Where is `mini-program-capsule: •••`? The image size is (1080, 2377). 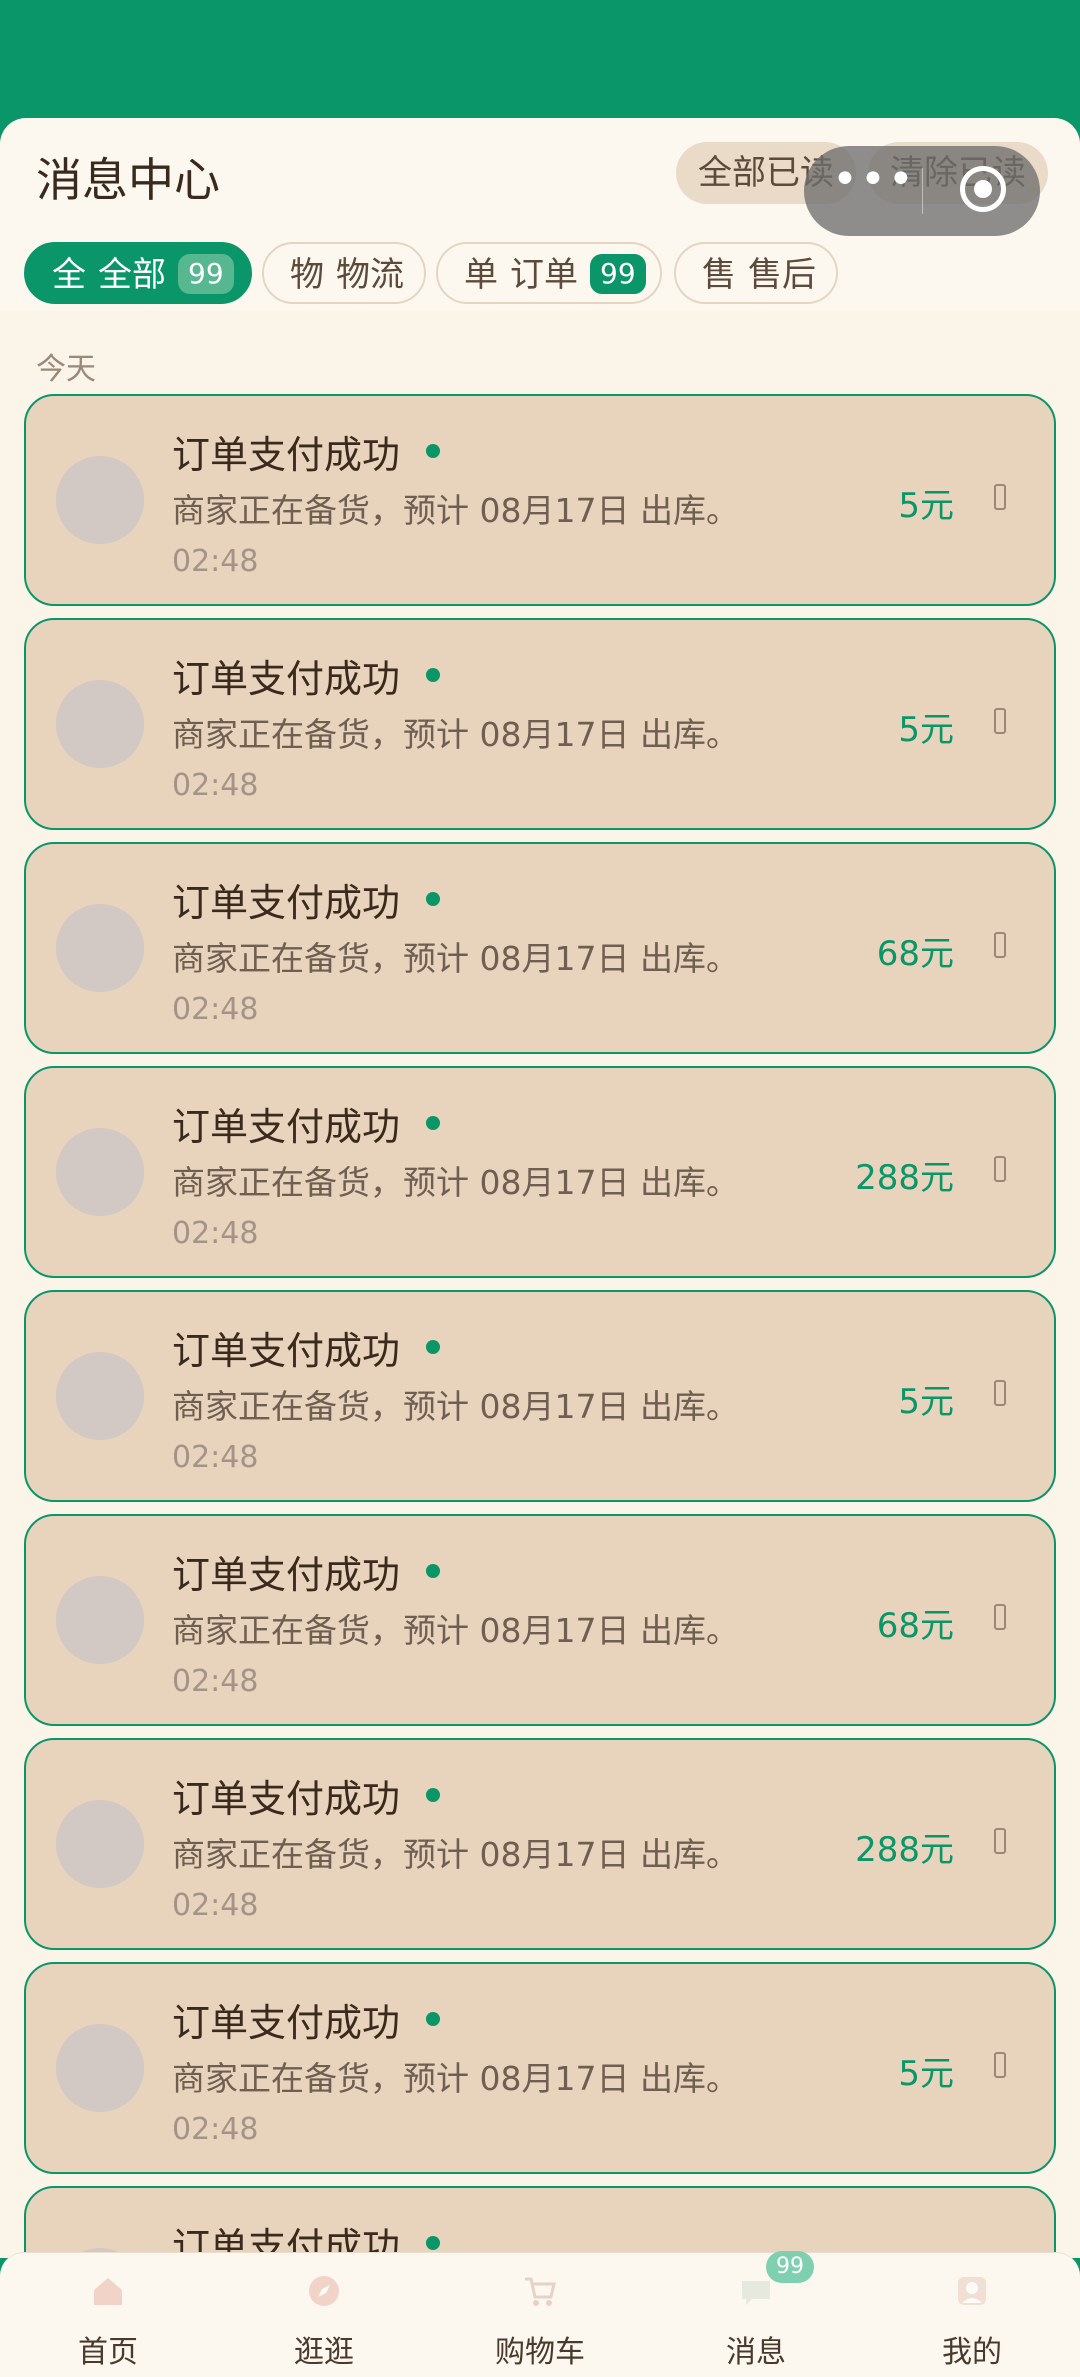 mini-program-capsule: ••• is located at coordinates (922, 191).